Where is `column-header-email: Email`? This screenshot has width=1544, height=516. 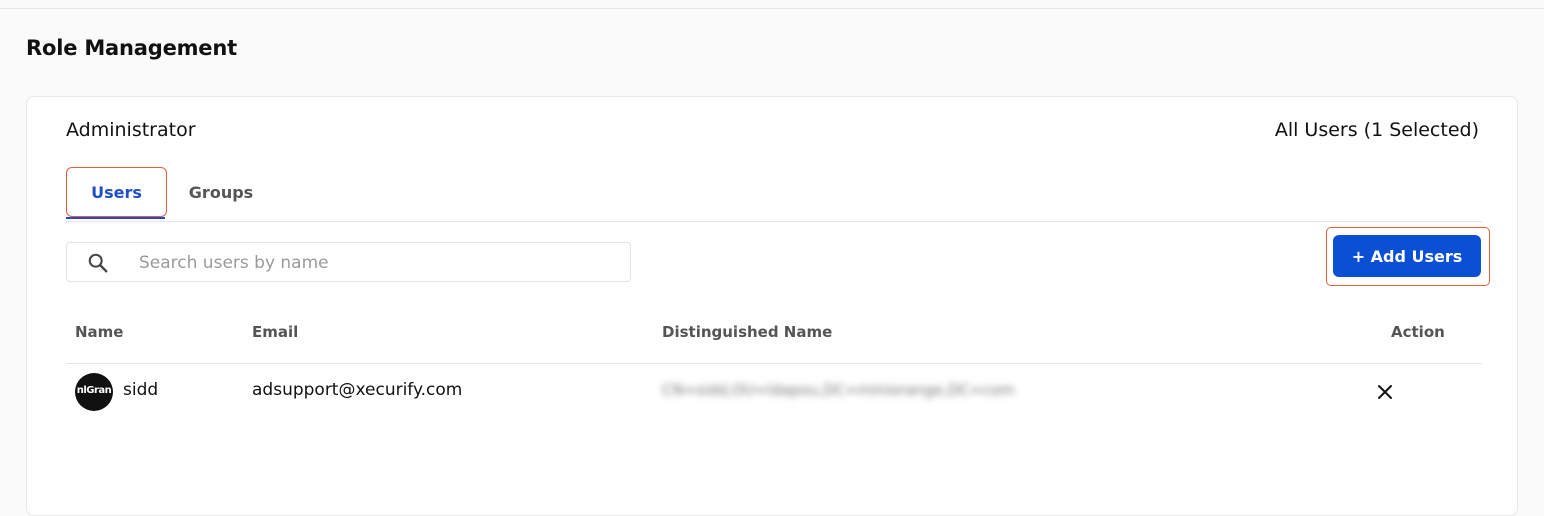
column-header-email: Email is located at coordinates (275, 332).